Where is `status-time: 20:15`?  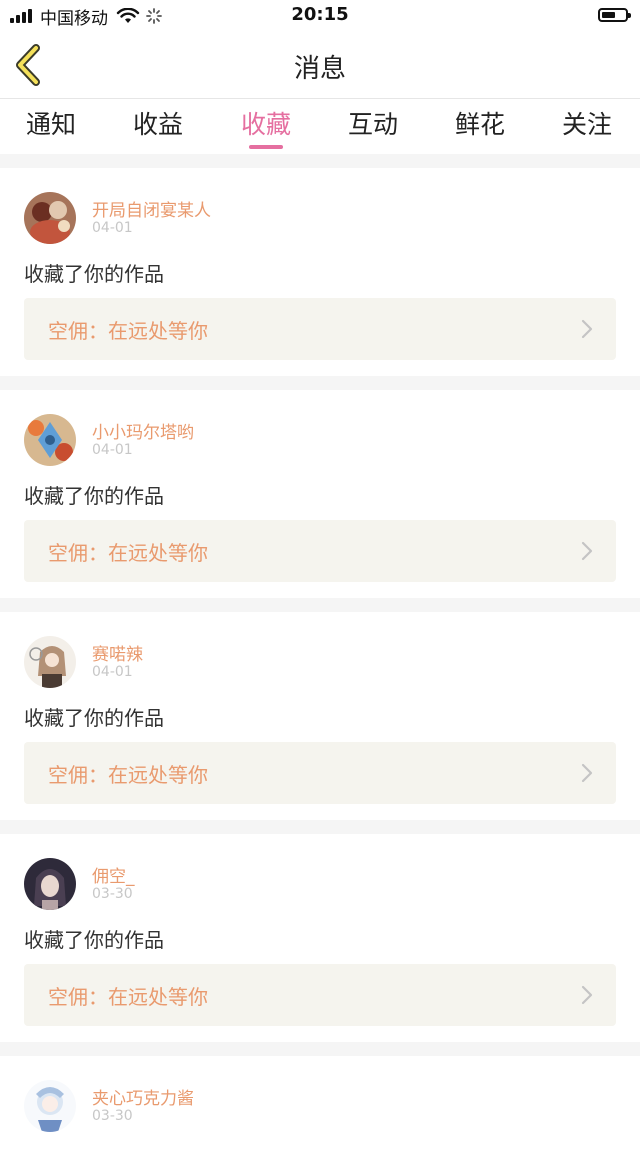
status-time: 20:15 is located at coordinates (320, 14).